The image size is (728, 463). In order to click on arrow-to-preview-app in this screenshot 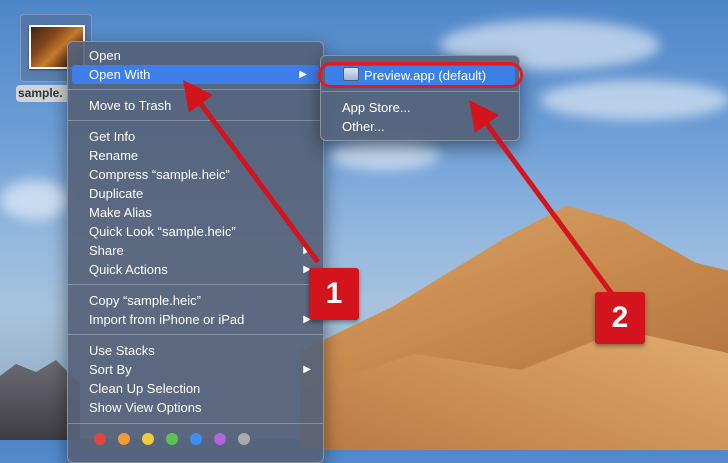, I will do `click(542, 197)`.